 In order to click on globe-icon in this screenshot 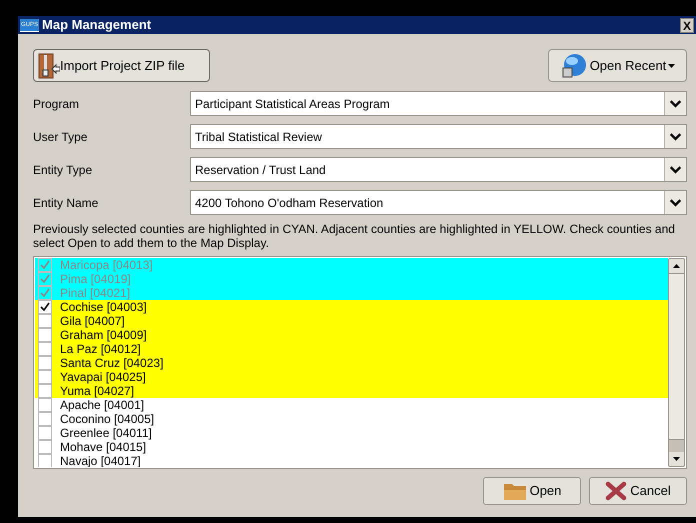, I will do `click(574, 65)`.